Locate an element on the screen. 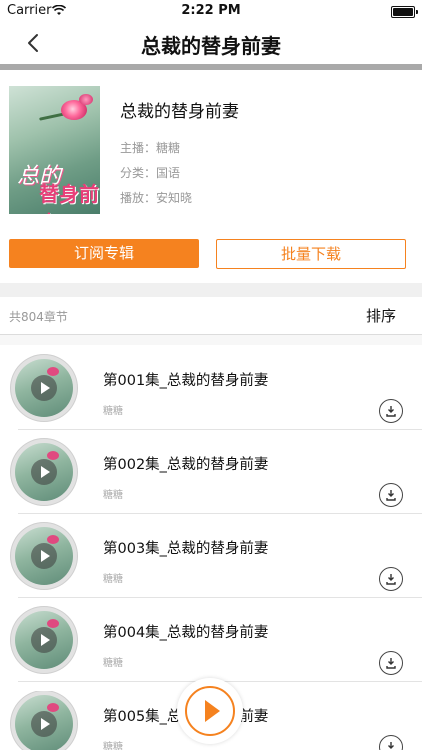 This screenshot has height=750, width=422. episode-count: 共804章节 is located at coordinates (38, 317).